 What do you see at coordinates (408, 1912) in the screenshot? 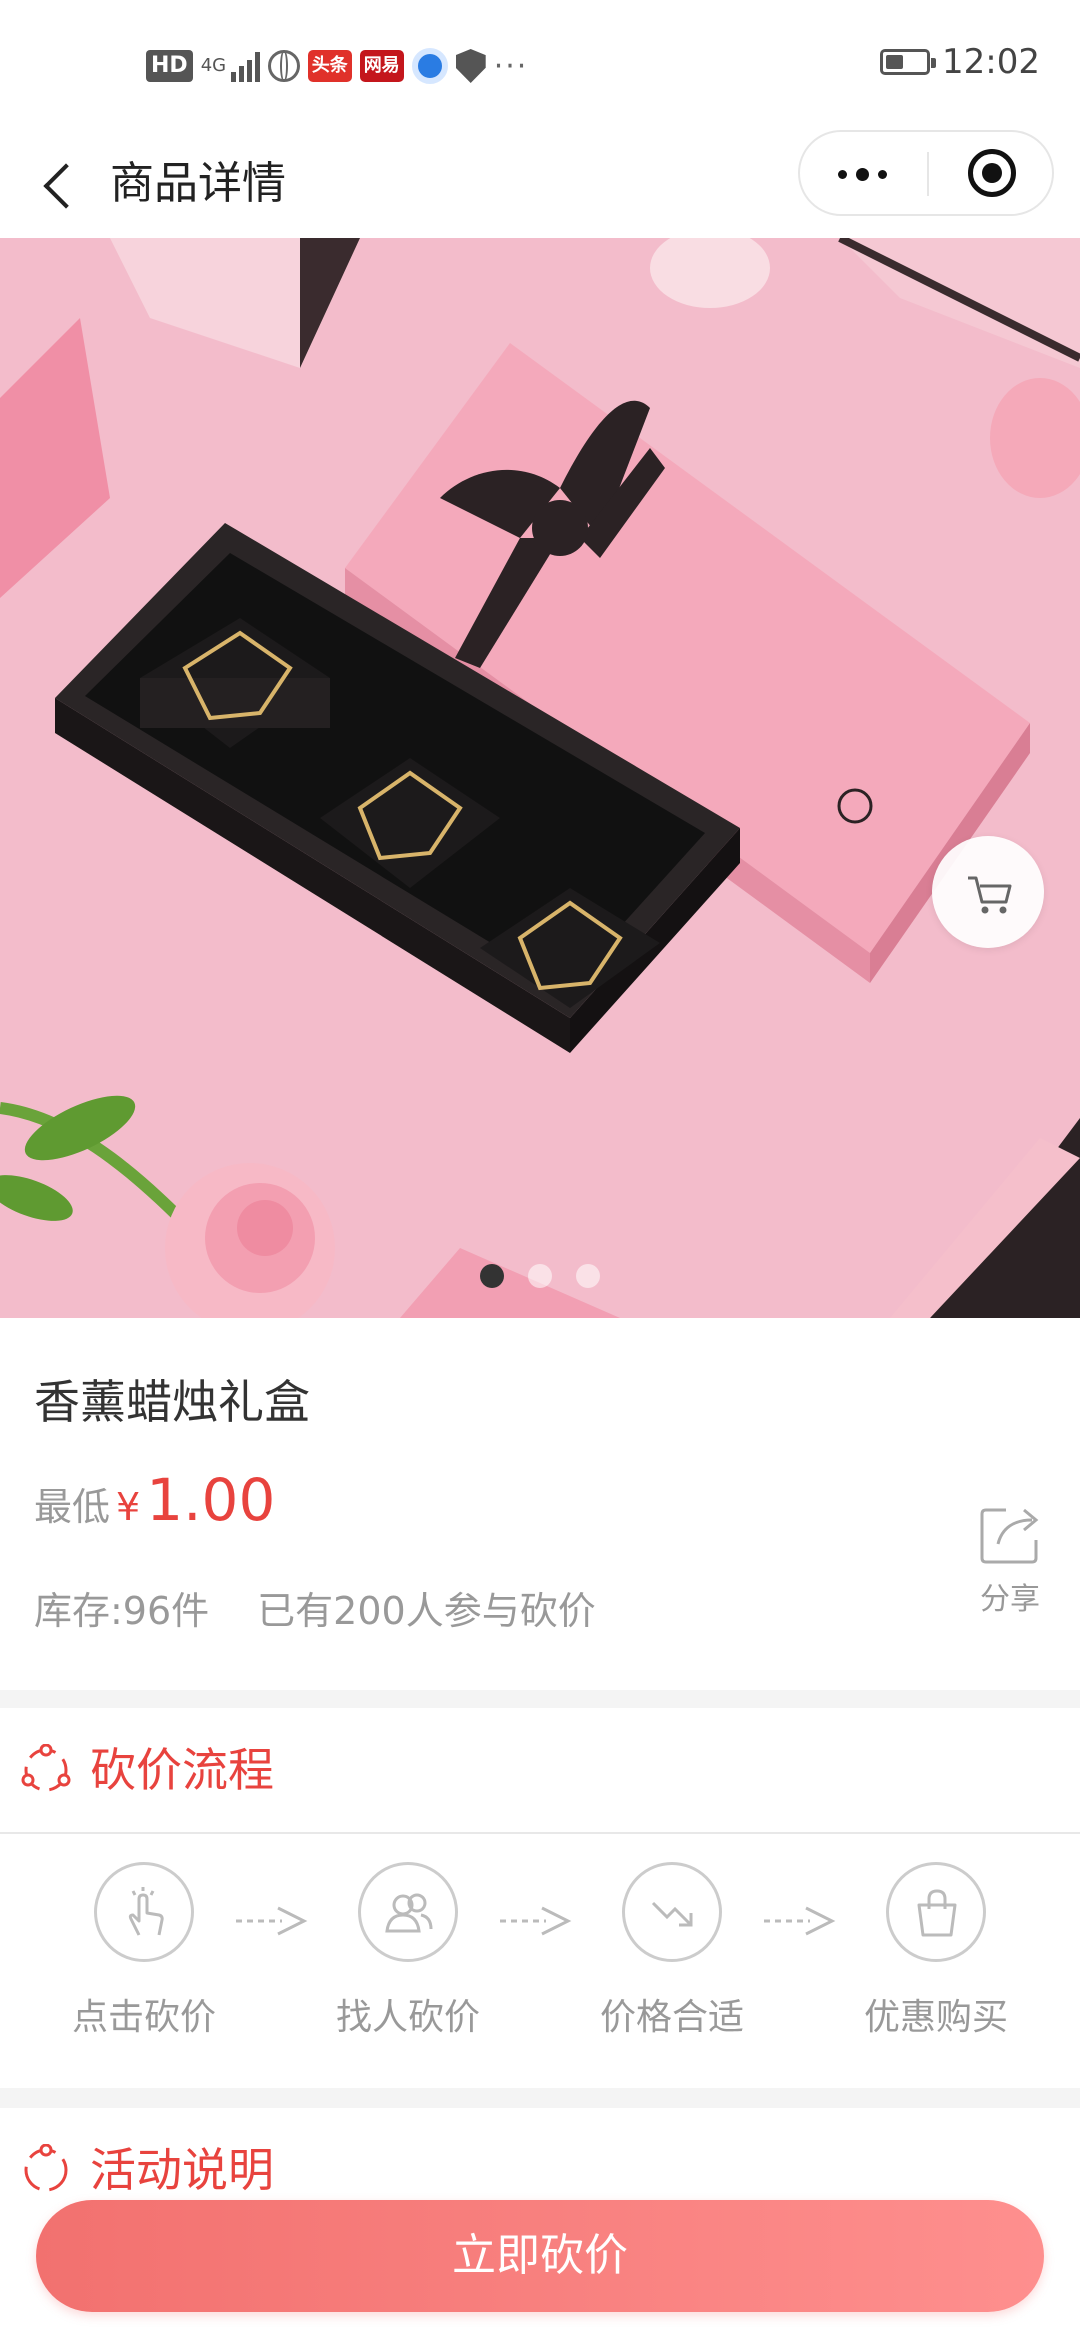
I see `people-icon` at bounding box center [408, 1912].